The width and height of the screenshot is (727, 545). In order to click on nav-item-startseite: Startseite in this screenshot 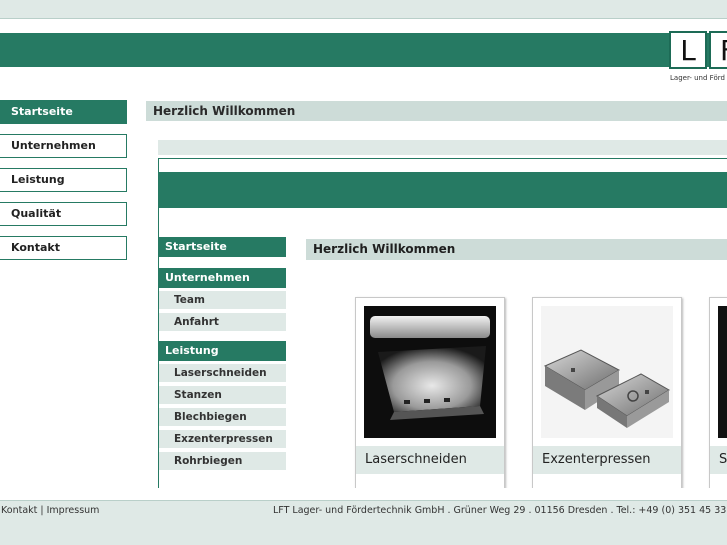, I will do `click(63, 112)`.